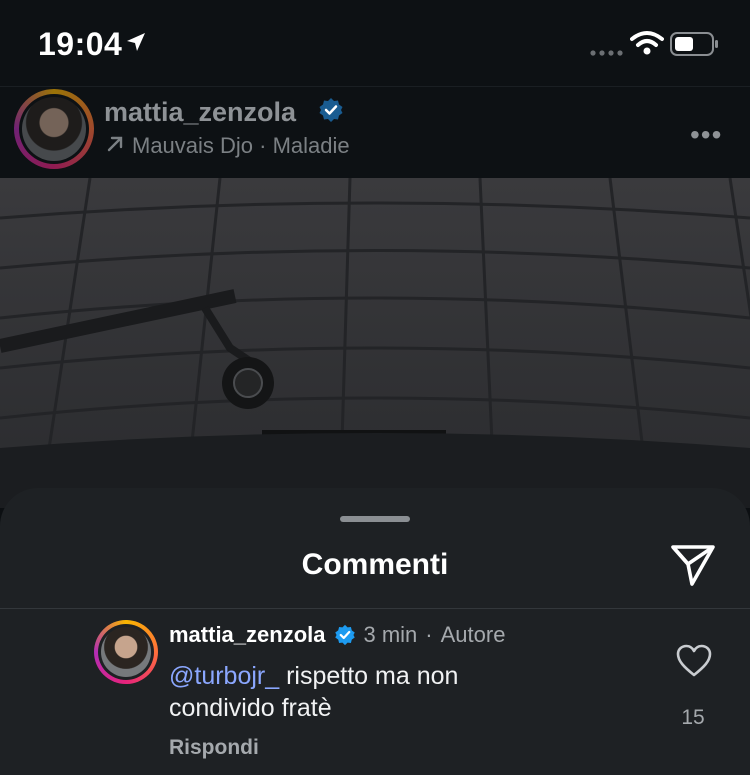 Image resolution: width=750 pixels, height=775 pixels. Describe the element at coordinates (80, 44) in the screenshot. I see `status-time: 19:04` at that location.